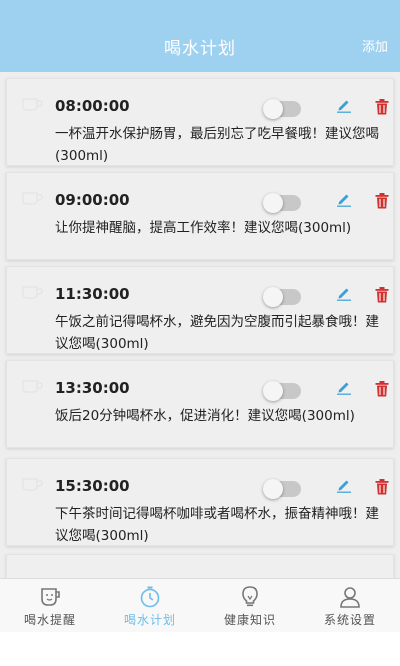  Describe the element at coordinates (92, 106) in the screenshot. I see `plan-time: 08:00:00` at that location.